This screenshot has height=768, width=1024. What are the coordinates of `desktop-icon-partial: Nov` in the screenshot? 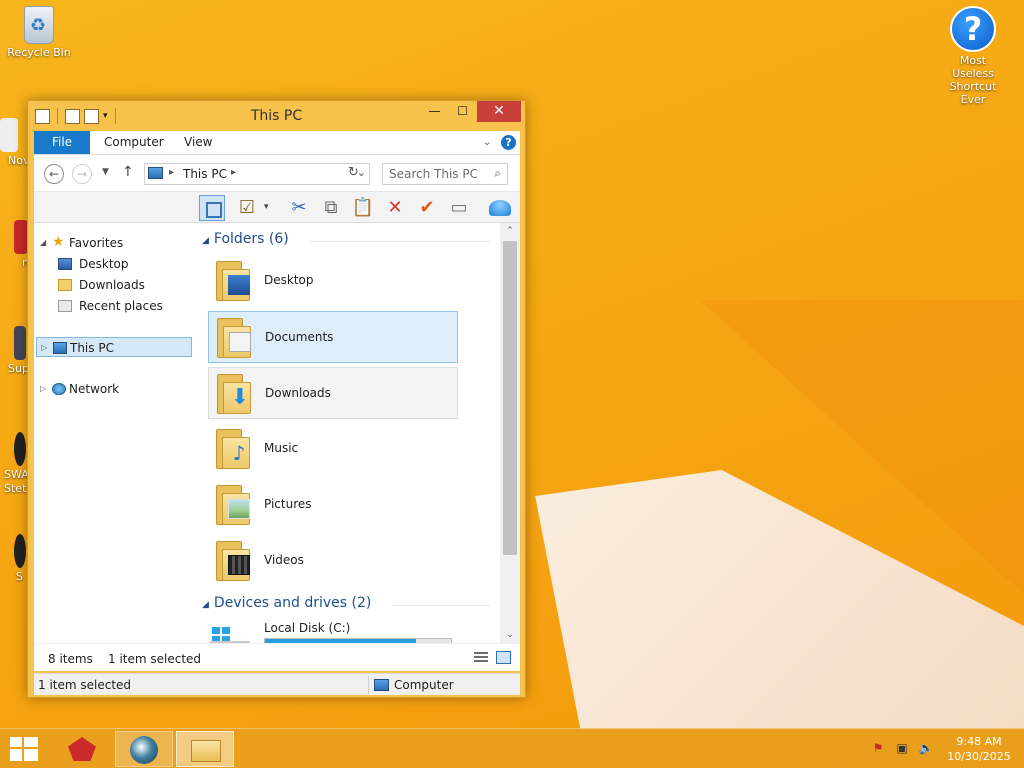 It's located at (14, 142).